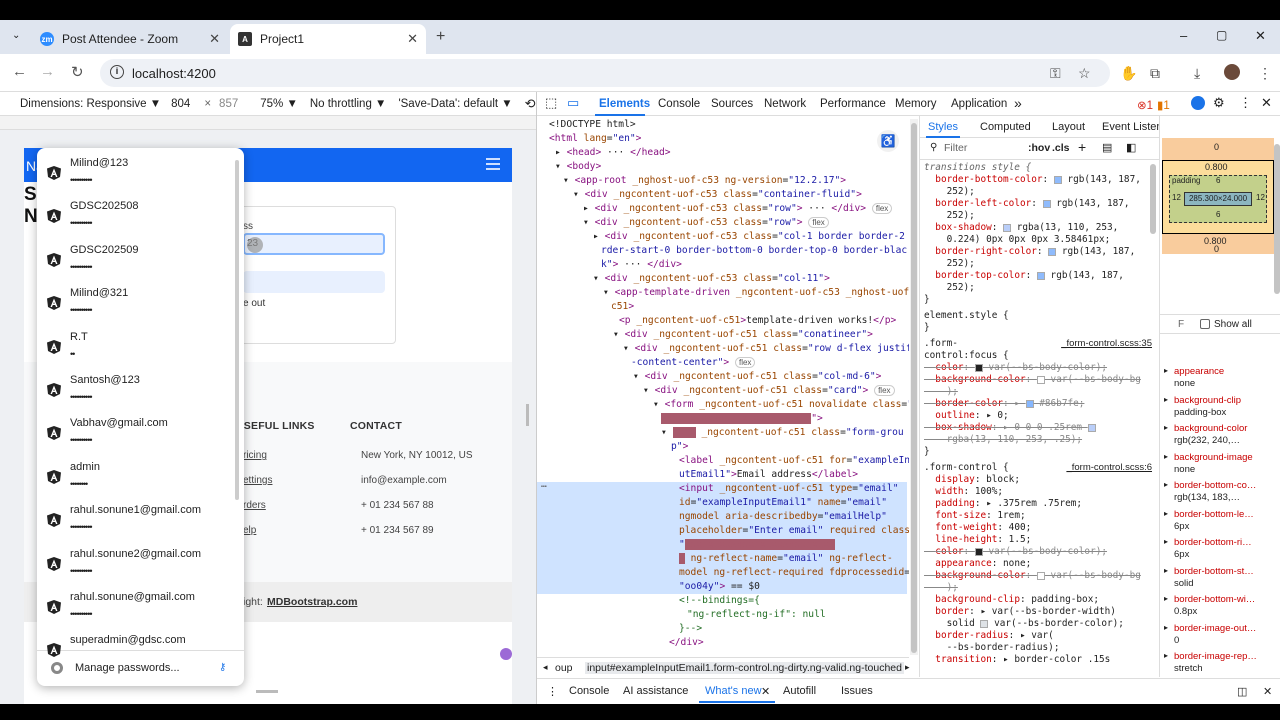  Describe the element at coordinates (140, 516) in the screenshot. I see `saved-credential-item: rahul.sonune1@gmail.com ••••••••••` at that location.